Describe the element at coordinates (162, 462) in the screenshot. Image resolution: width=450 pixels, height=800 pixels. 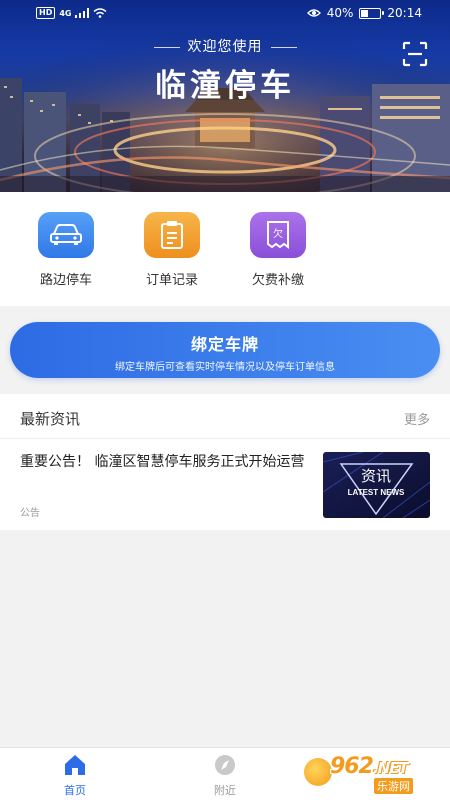
I see `news-item-title: 重要公告！ 临潼区智慧停车服务正式开始运营` at that location.